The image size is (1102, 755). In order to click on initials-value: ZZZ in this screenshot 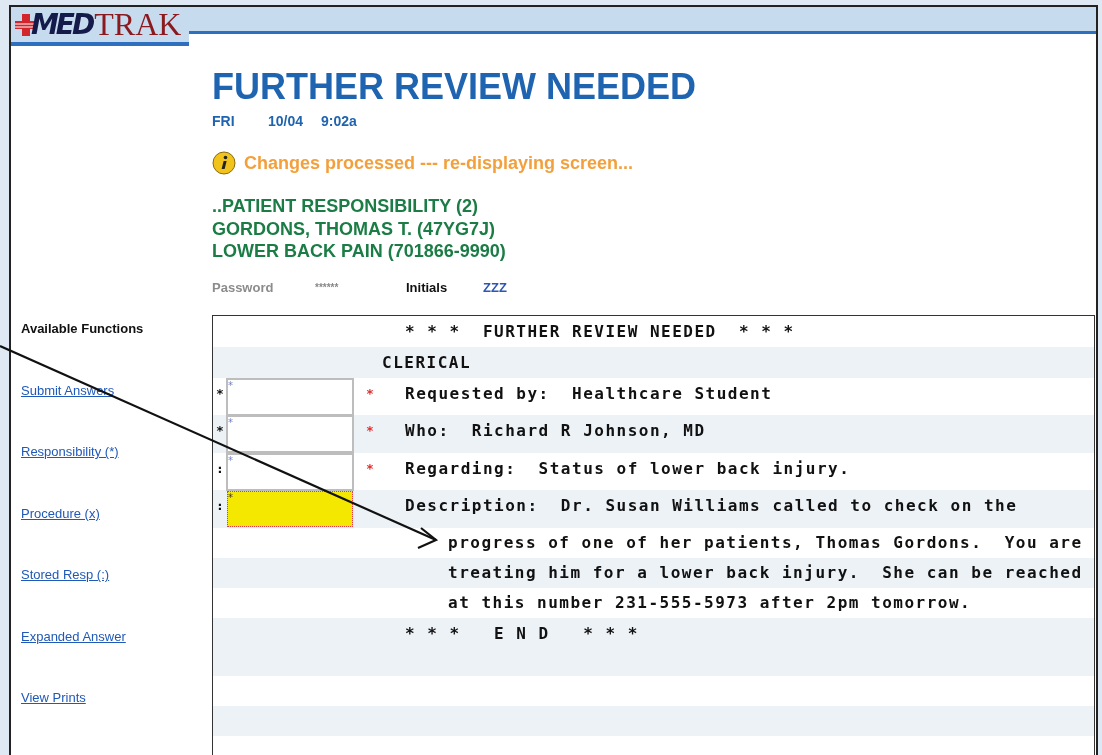, I will do `click(495, 287)`.